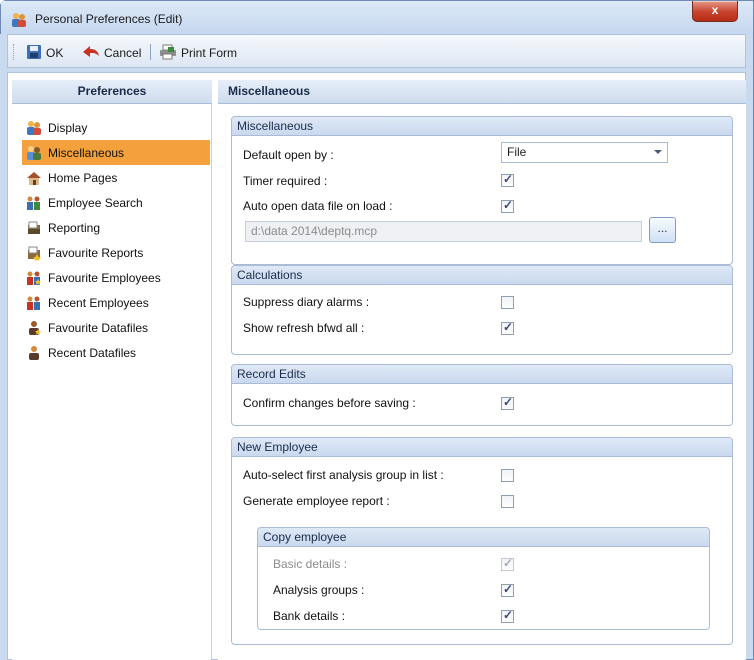 This screenshot has width=754, height=660. I want to click on sidebar-item-label: Home Pages, so click(83, 177).